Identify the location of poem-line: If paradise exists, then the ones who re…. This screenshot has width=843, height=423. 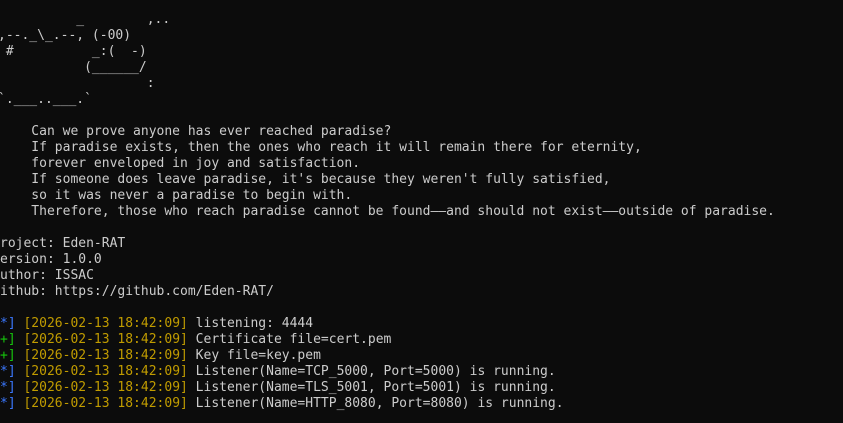
(321, 147).